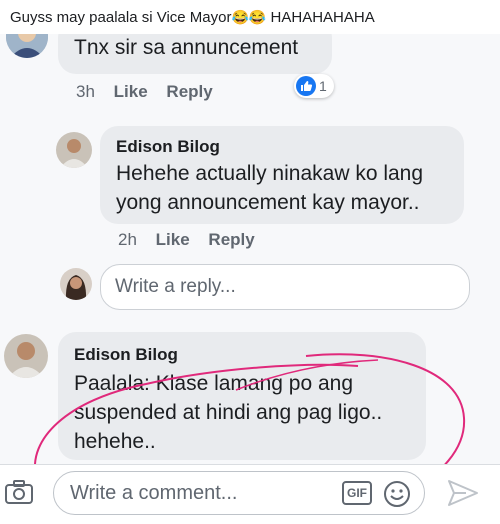 This screenshot has width=500, height=524. I want to click on reply-text-line-2: yong announcement kay mayor.., so click(268, 202).